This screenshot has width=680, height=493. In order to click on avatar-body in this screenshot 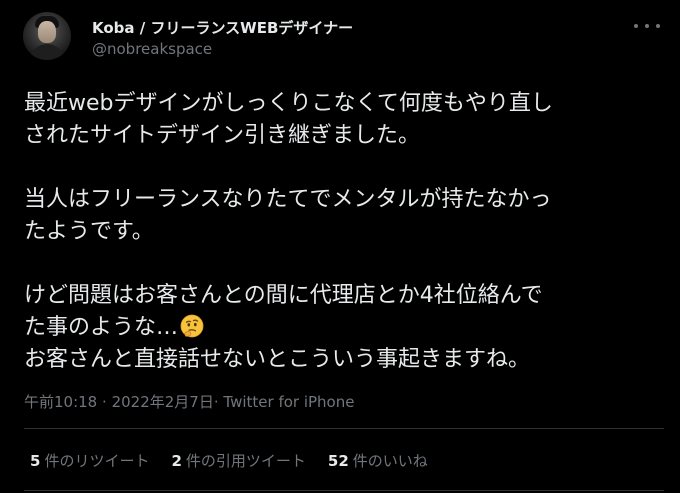, I will do `click(47, 52)`.